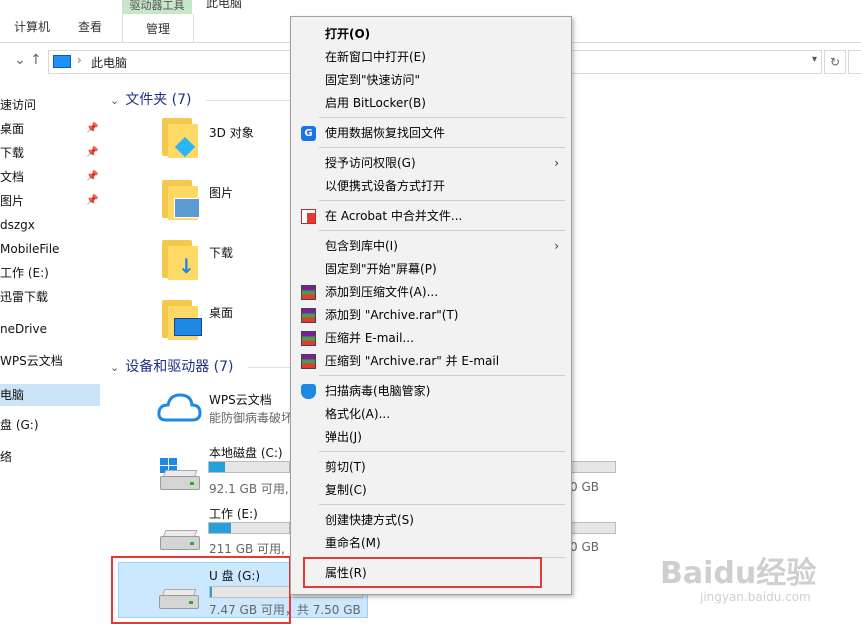  I want to click on menu-item-label: 重命名(M), so click(353, 543).